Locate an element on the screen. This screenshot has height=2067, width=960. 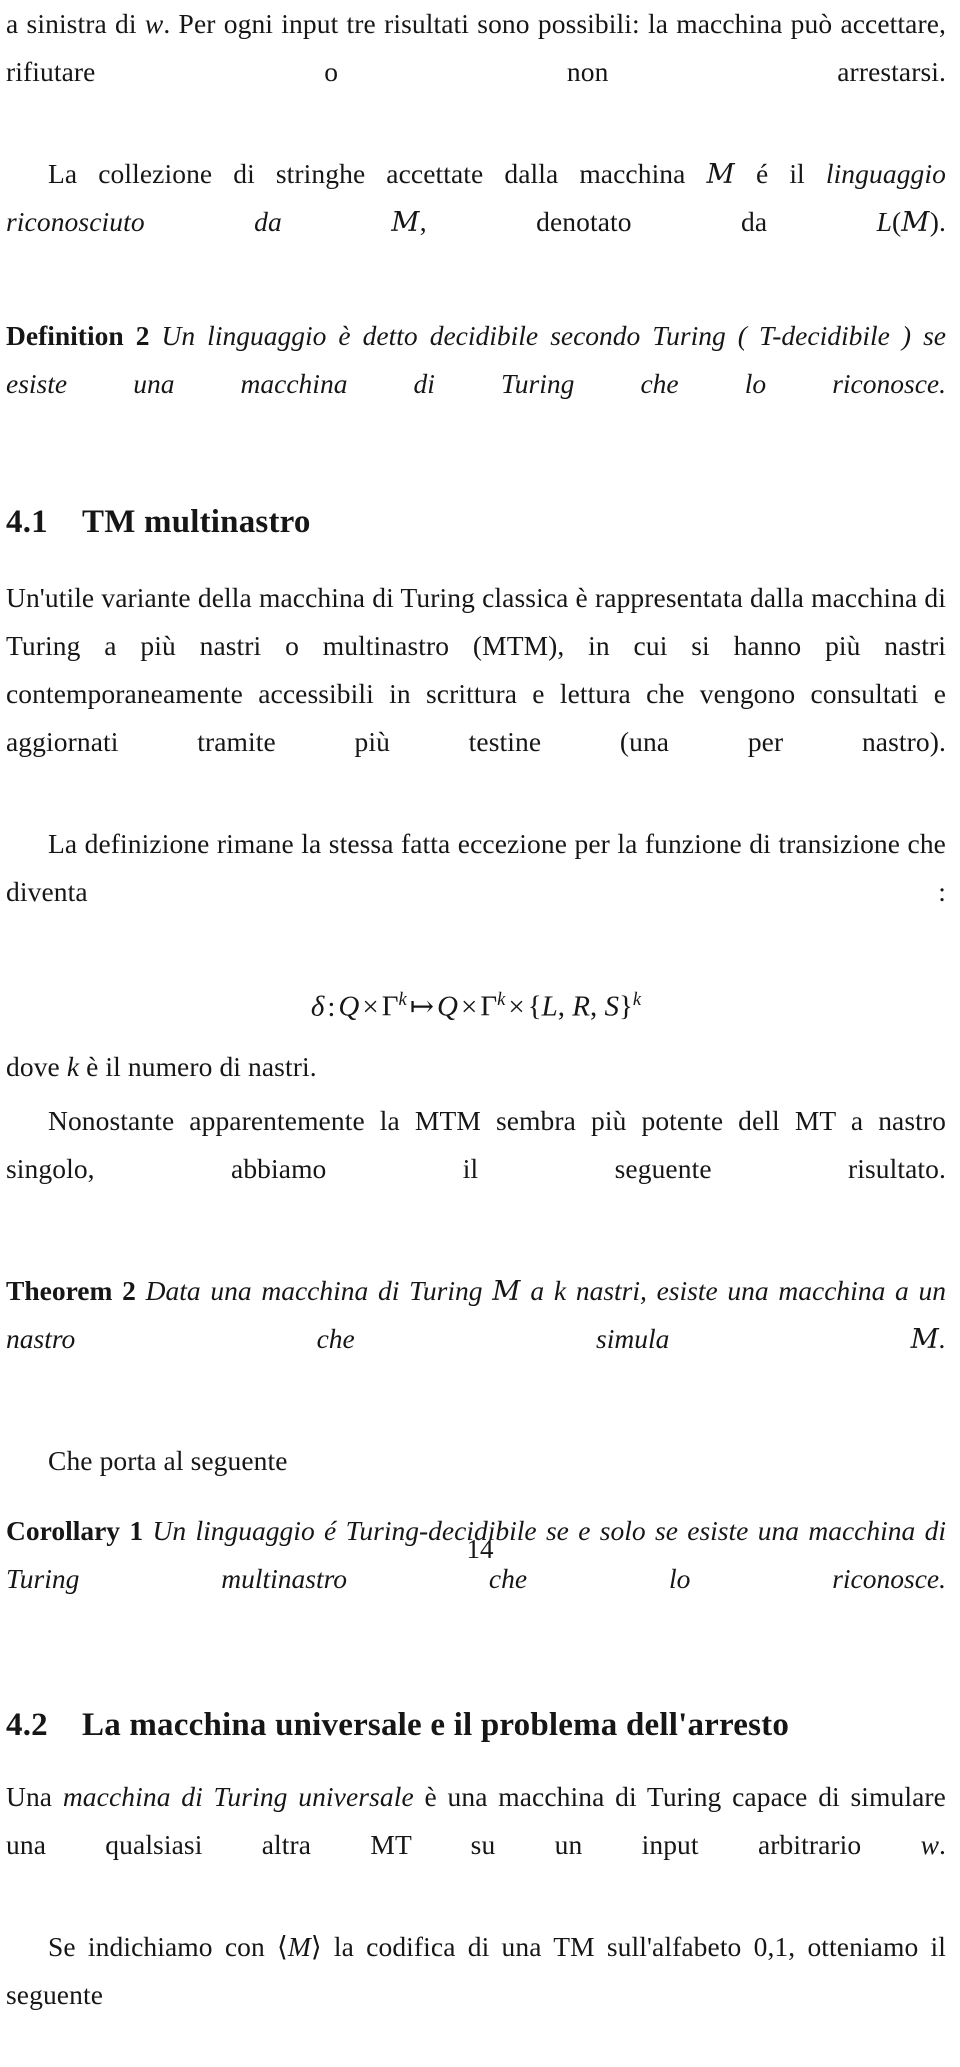
text-run: a sinistra di is located at coordinates (75, 23).